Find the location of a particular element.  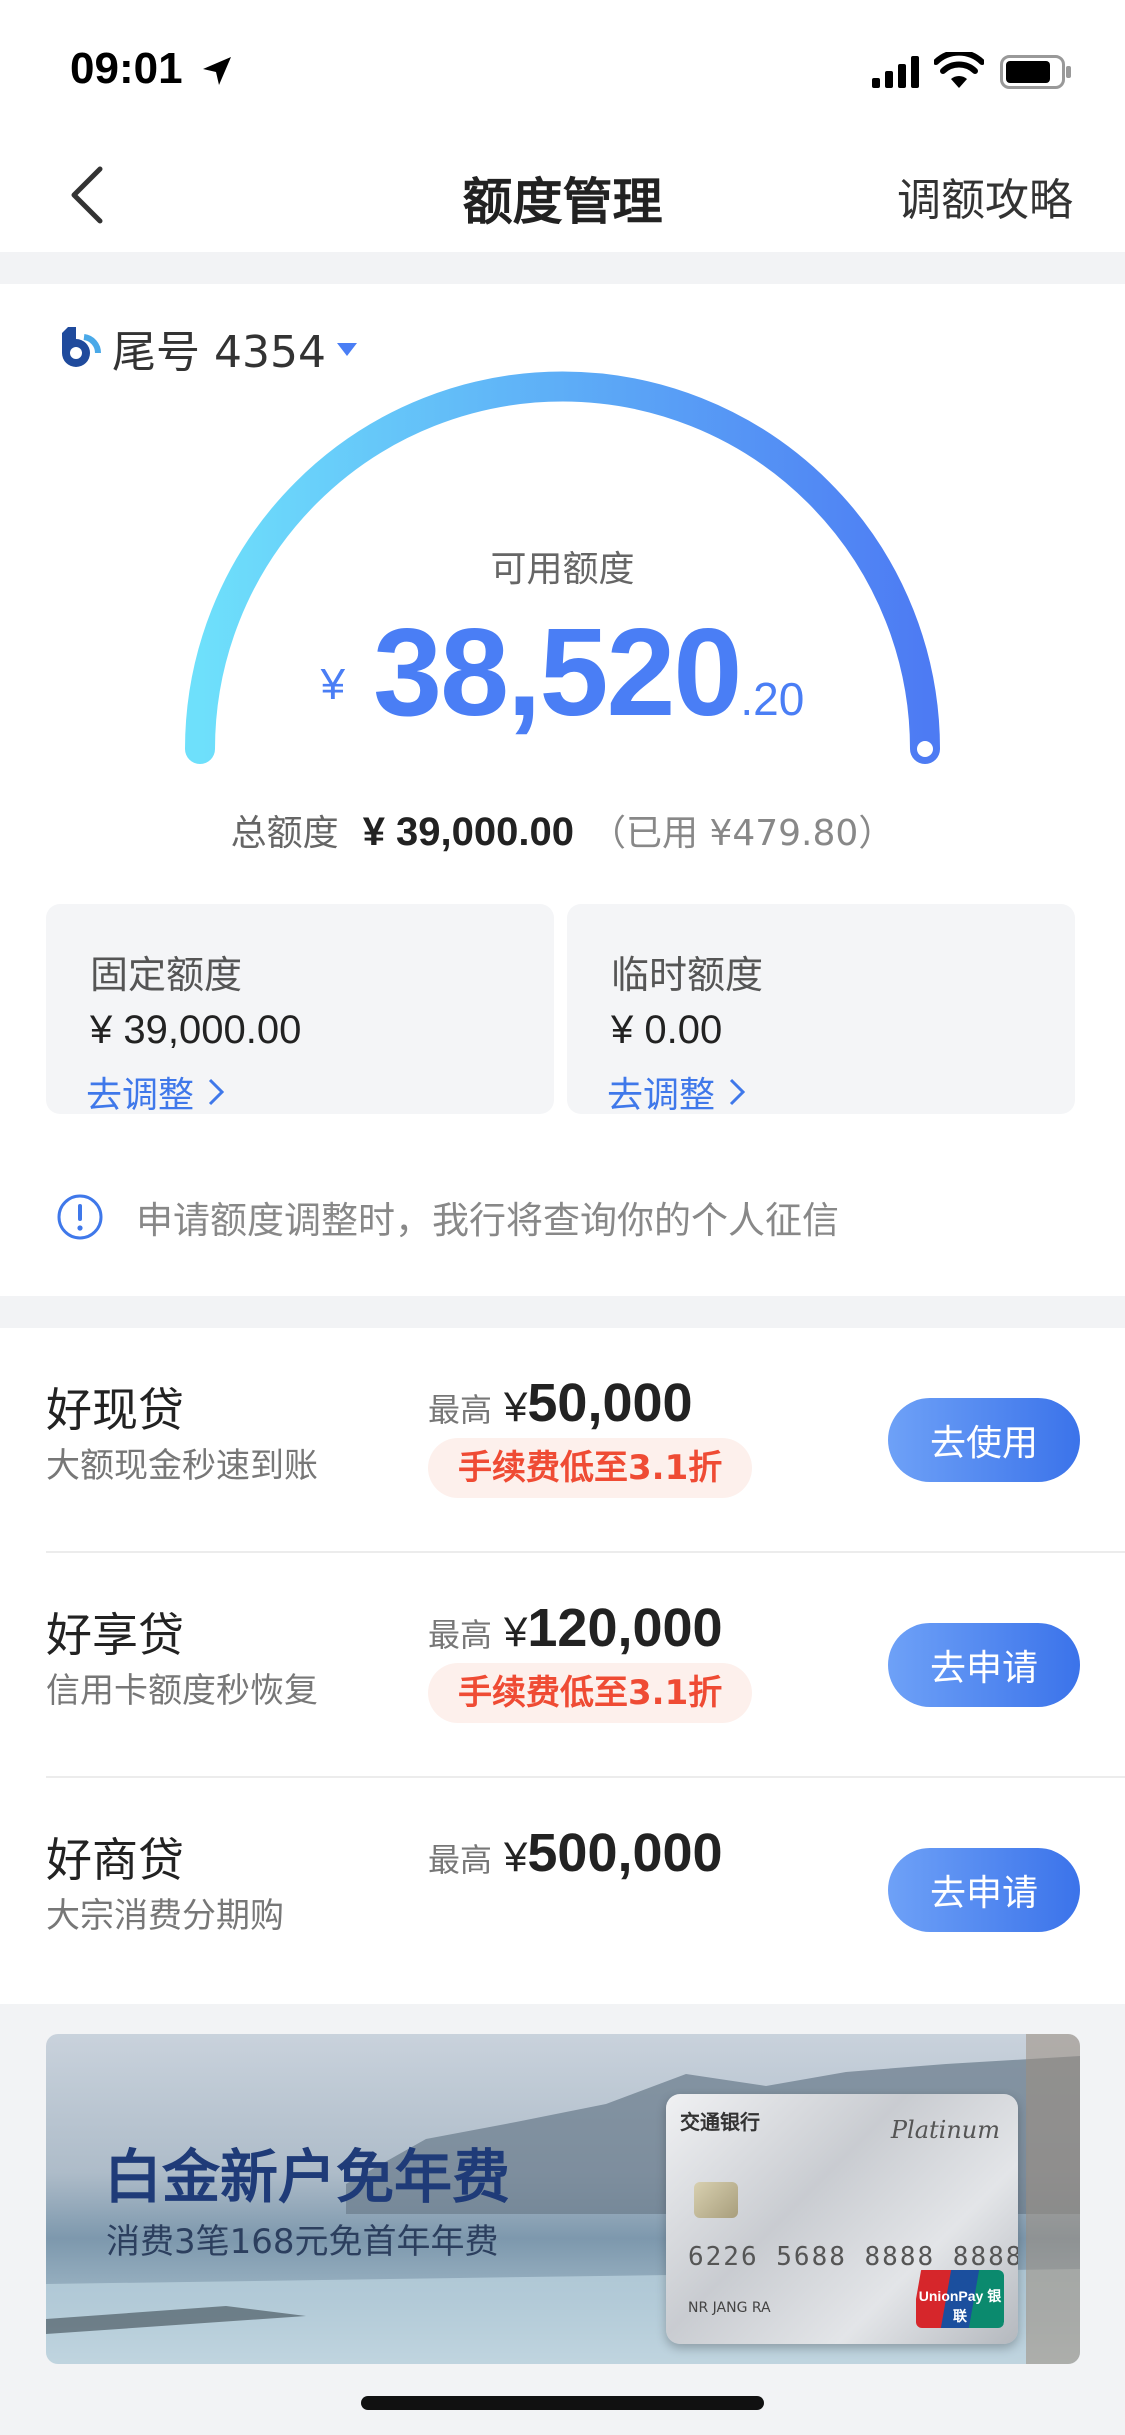

fixed-limit-title: 固定额度 is located at coordinates (166, 975).